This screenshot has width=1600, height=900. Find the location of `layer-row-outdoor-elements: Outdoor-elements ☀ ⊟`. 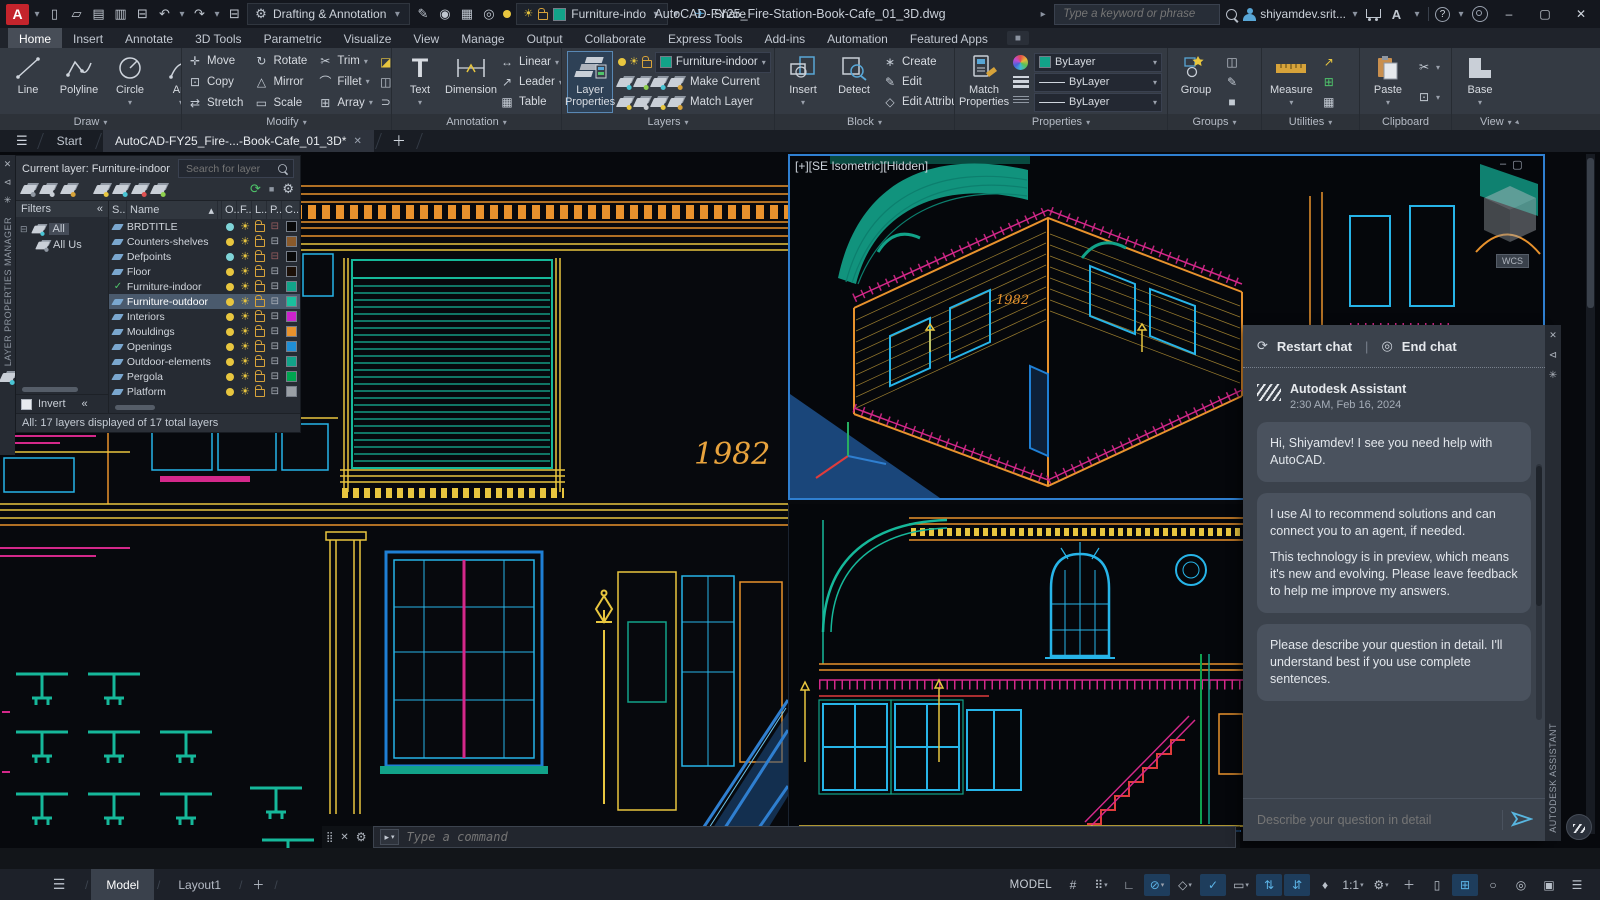

layer-row-outdoor-elements: Outdoor-elements ☀ ⊟ is located at coordinates (204, 361).